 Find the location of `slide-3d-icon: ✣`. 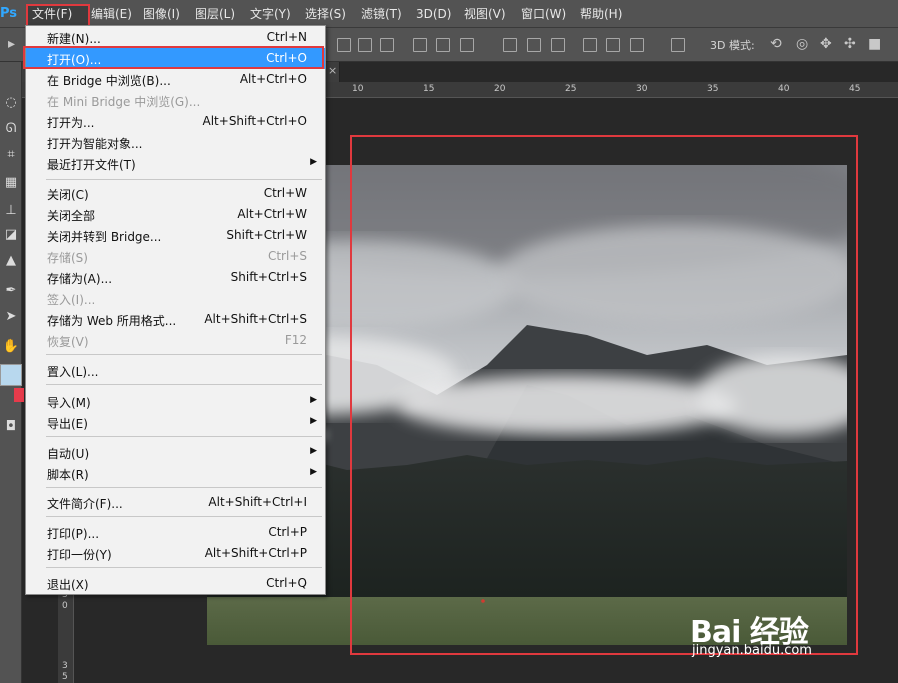

slide-3d-icon: ✣ is located at coordinates (850, 44).